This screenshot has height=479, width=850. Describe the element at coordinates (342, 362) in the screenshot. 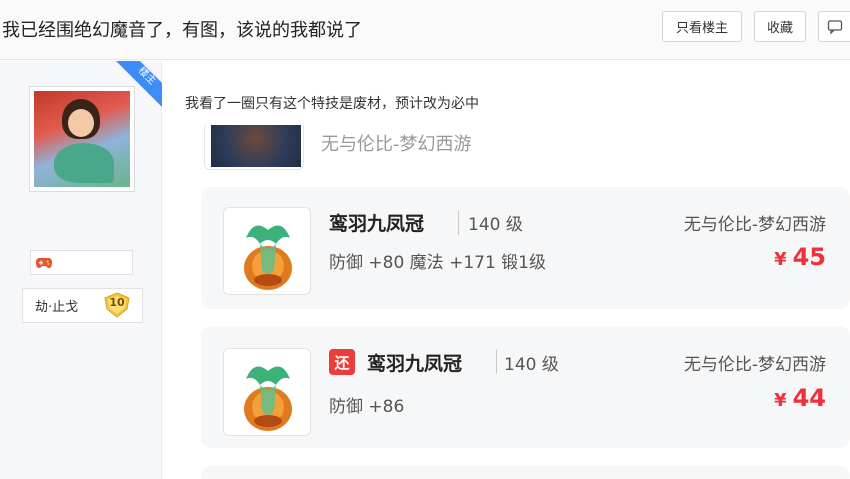

I see `return-tag: 还` at that location.